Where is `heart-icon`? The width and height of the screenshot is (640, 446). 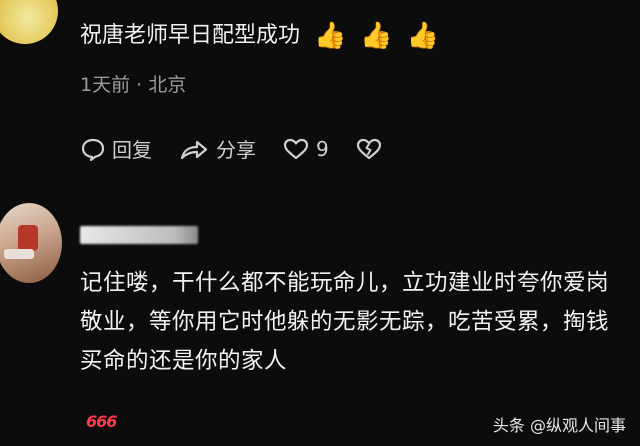 heart-icon is located at coordinates (296, 148).